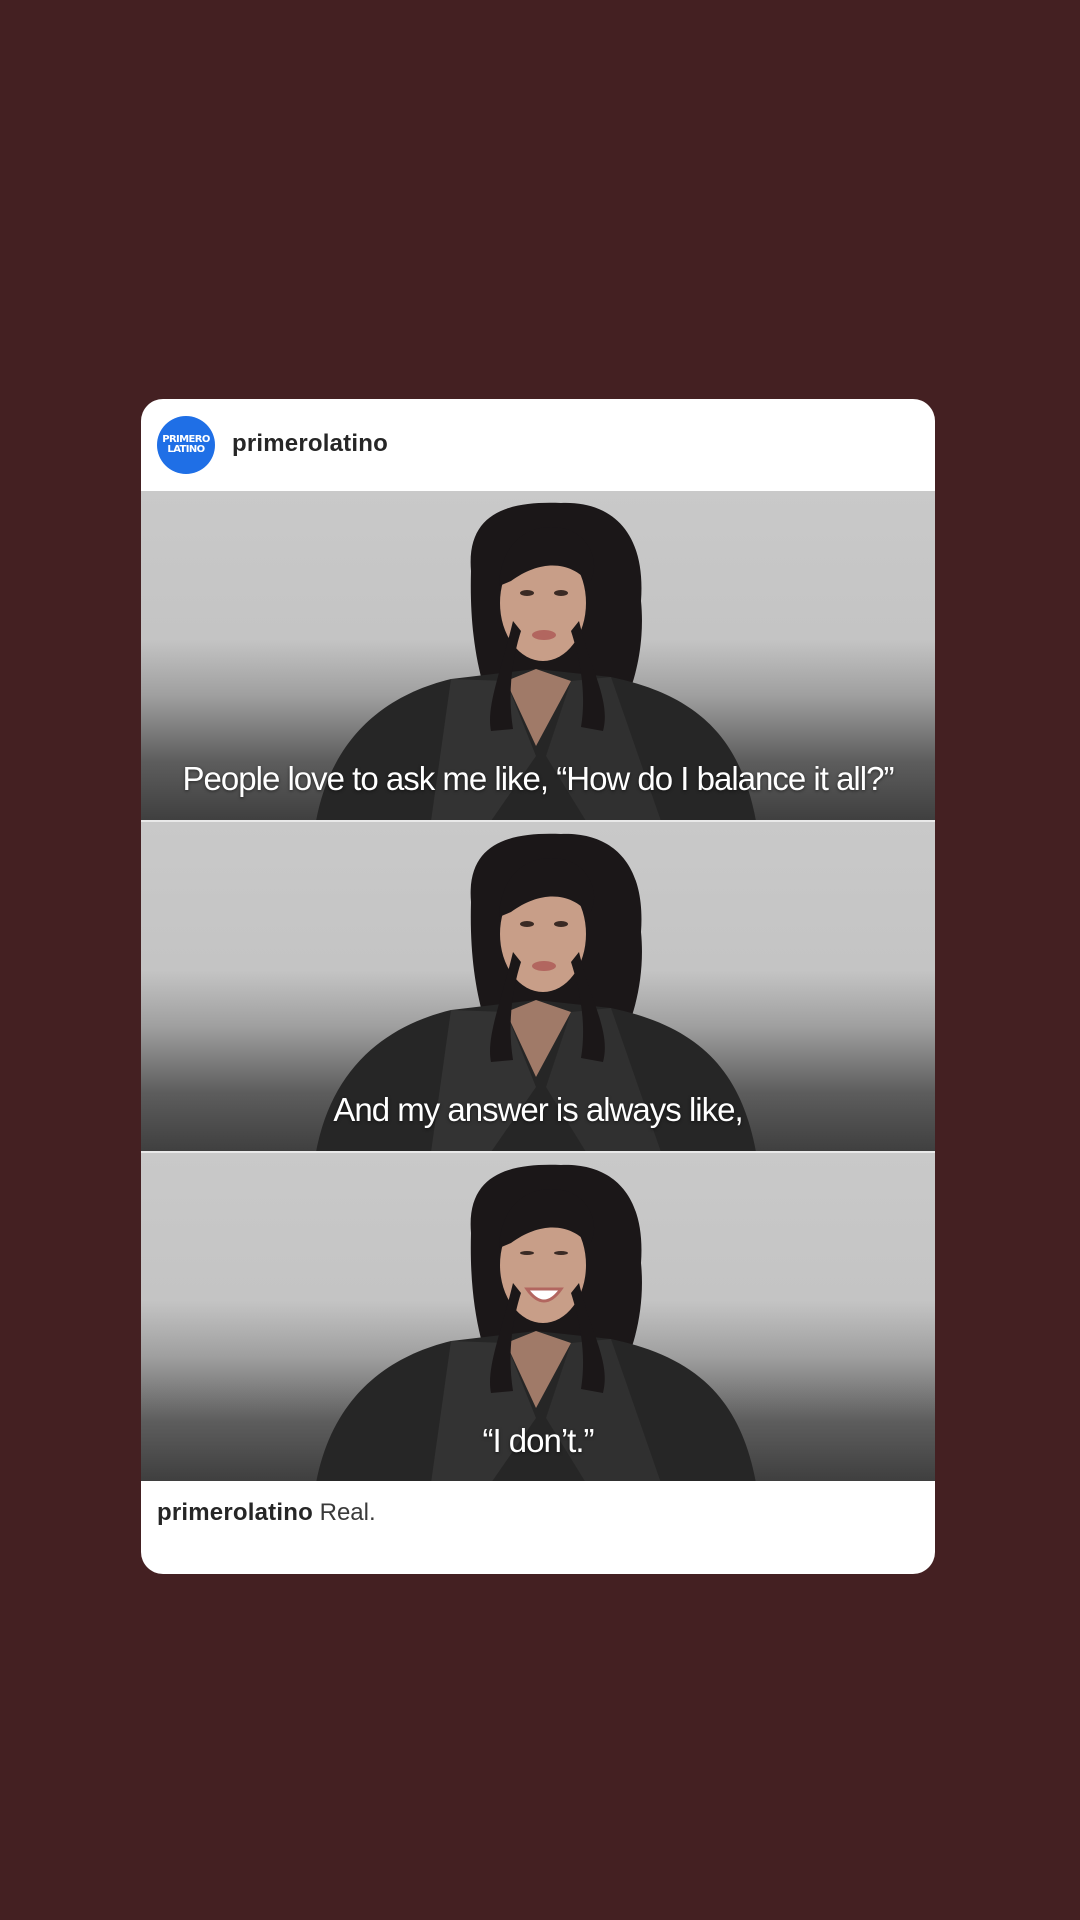  I want to click on caption-username: primerolatino, so click(235, 1512).